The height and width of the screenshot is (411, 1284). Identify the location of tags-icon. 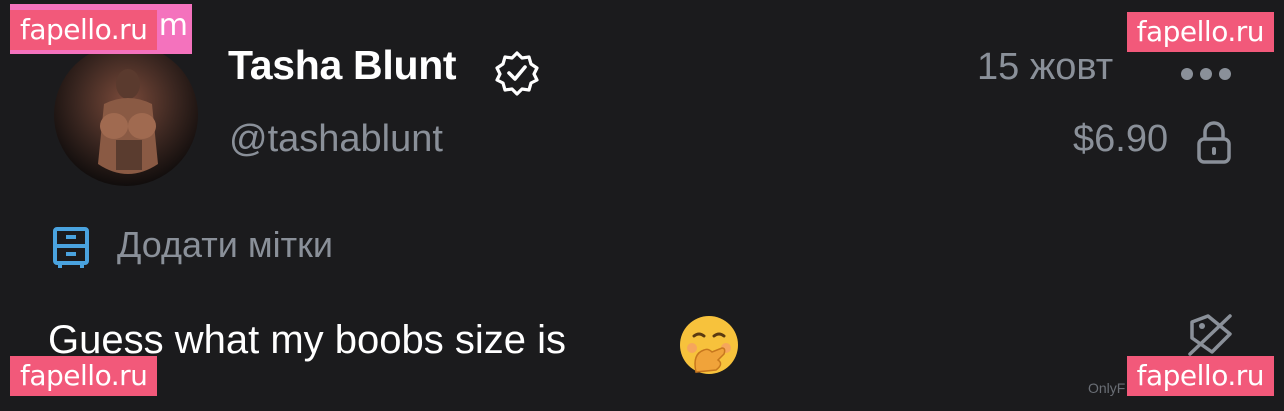
(71, 248).